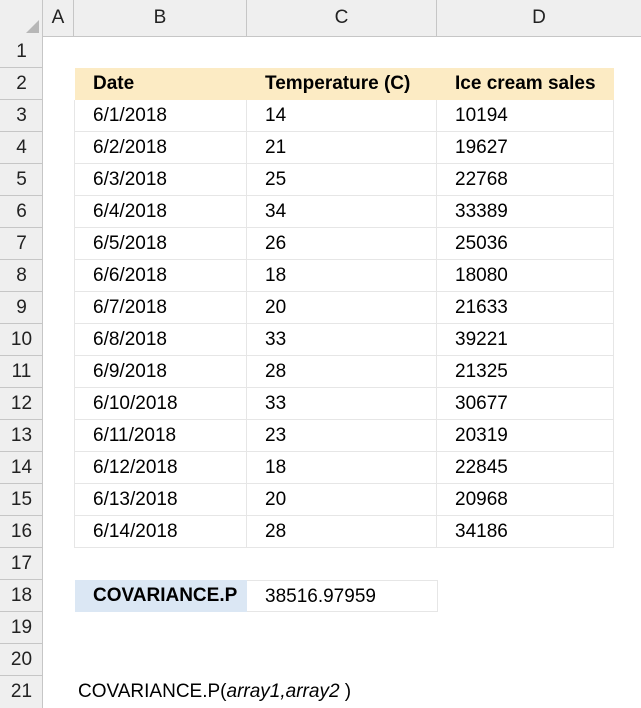  I want to click on table-cell-sales: 10194, so click(525, 116).